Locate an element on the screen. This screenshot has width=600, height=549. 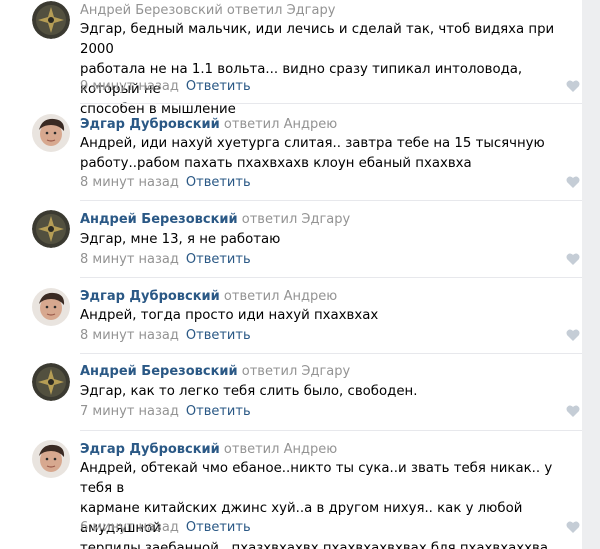
comment-footer: 7 минут назад Ответить is located at coordinates (165, 411).